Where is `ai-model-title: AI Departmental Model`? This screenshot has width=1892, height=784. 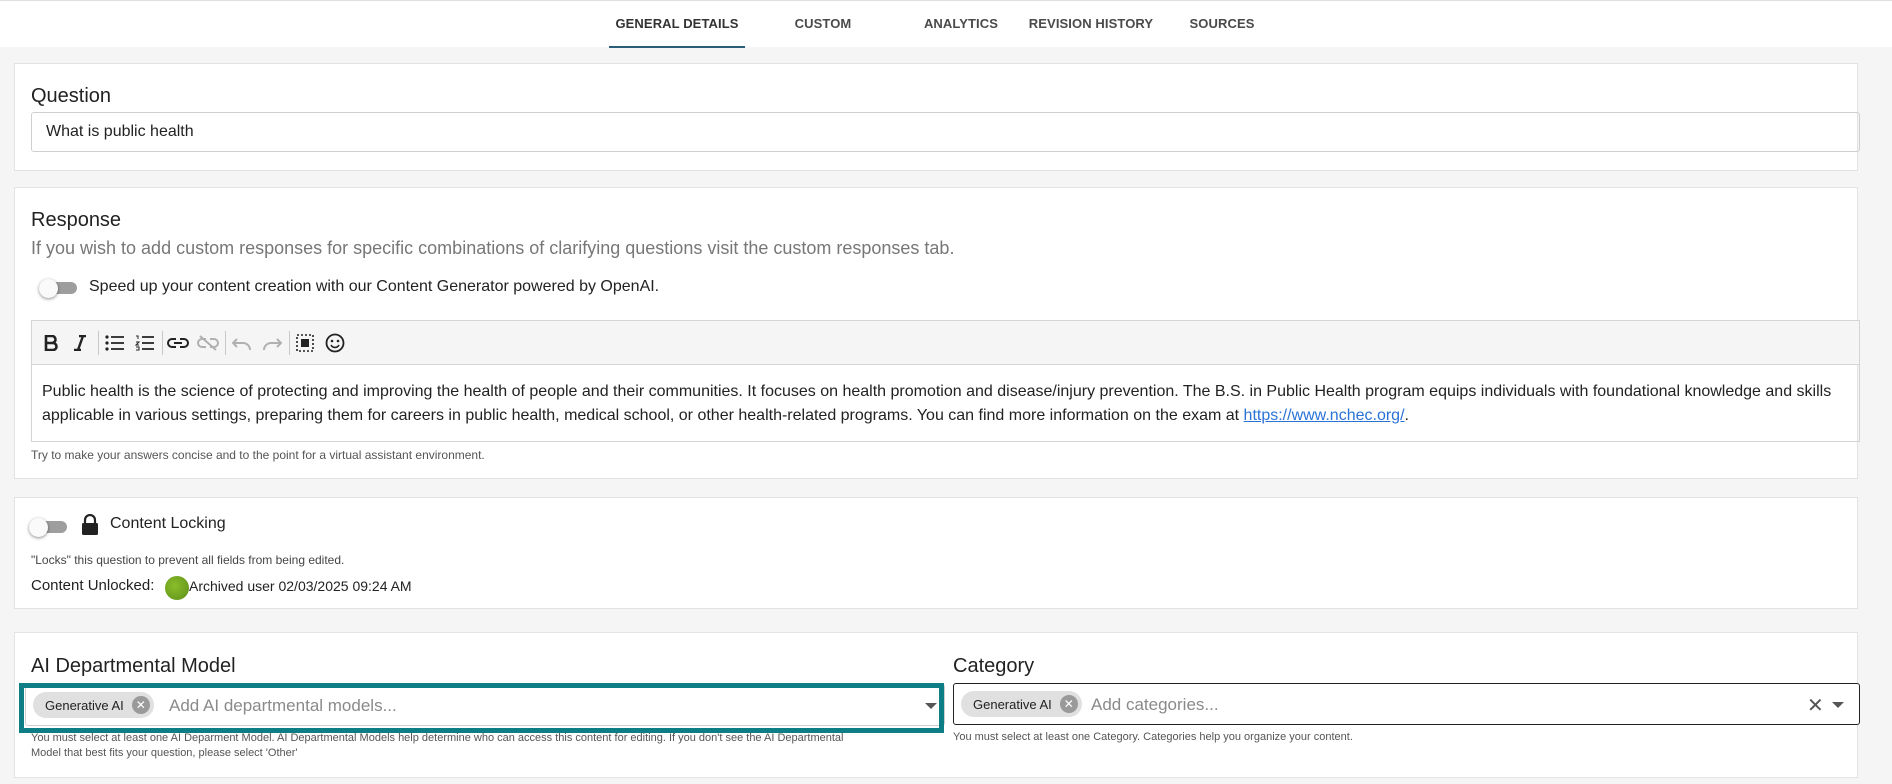 ai-model-title: AI Departmental Model is located at coordinates (133, 666).